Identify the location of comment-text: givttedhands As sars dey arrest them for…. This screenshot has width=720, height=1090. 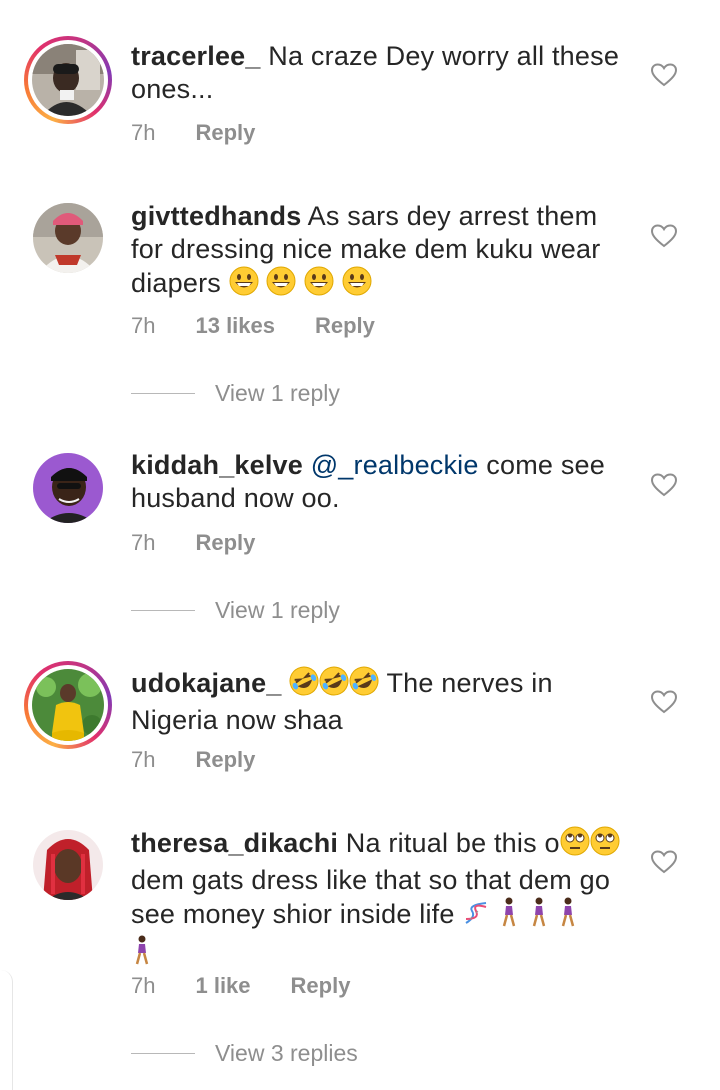
(381, 252).